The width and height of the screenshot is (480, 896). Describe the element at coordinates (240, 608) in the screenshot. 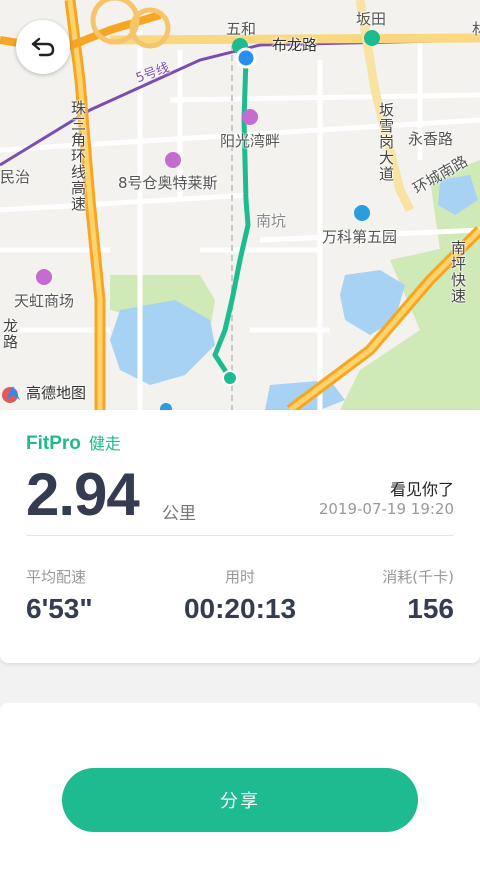

I see `stat-value: 00:20:13` at that location.